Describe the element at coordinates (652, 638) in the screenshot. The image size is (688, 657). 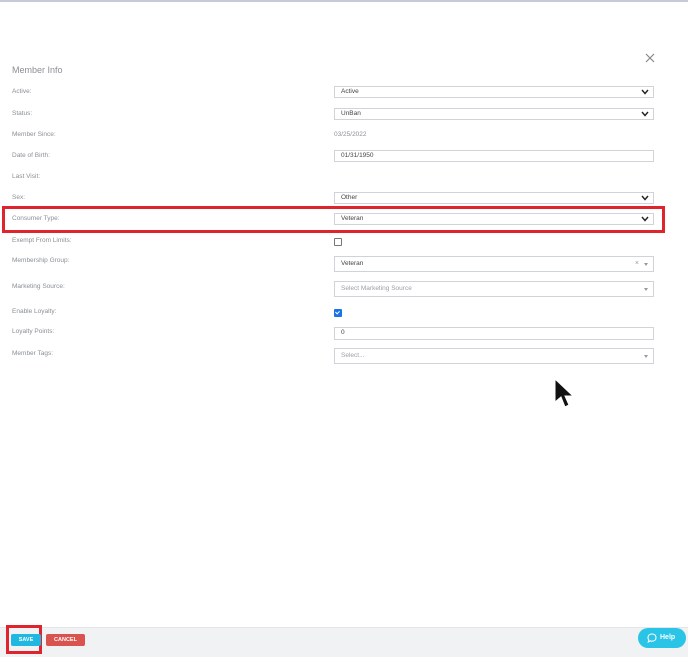
I see `chat-bubble-icon` at that location.